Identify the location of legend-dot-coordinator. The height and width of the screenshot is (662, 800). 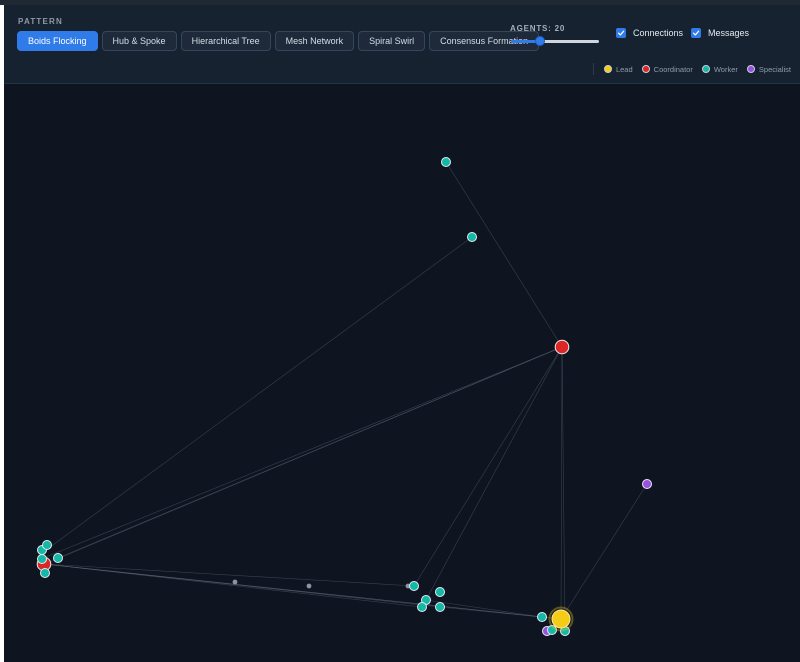
(645, 69).